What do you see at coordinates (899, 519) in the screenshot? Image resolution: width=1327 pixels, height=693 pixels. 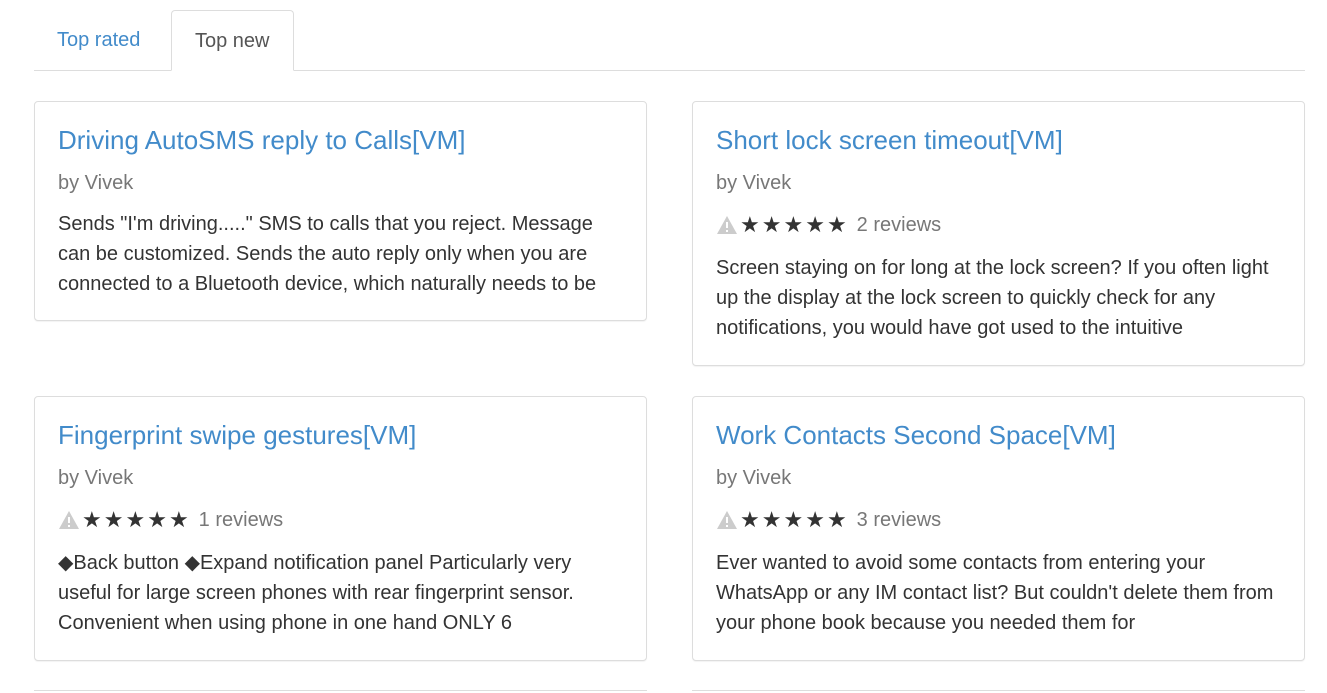 I see `review-count: 3 reviews` at bounding box center [899, 519].